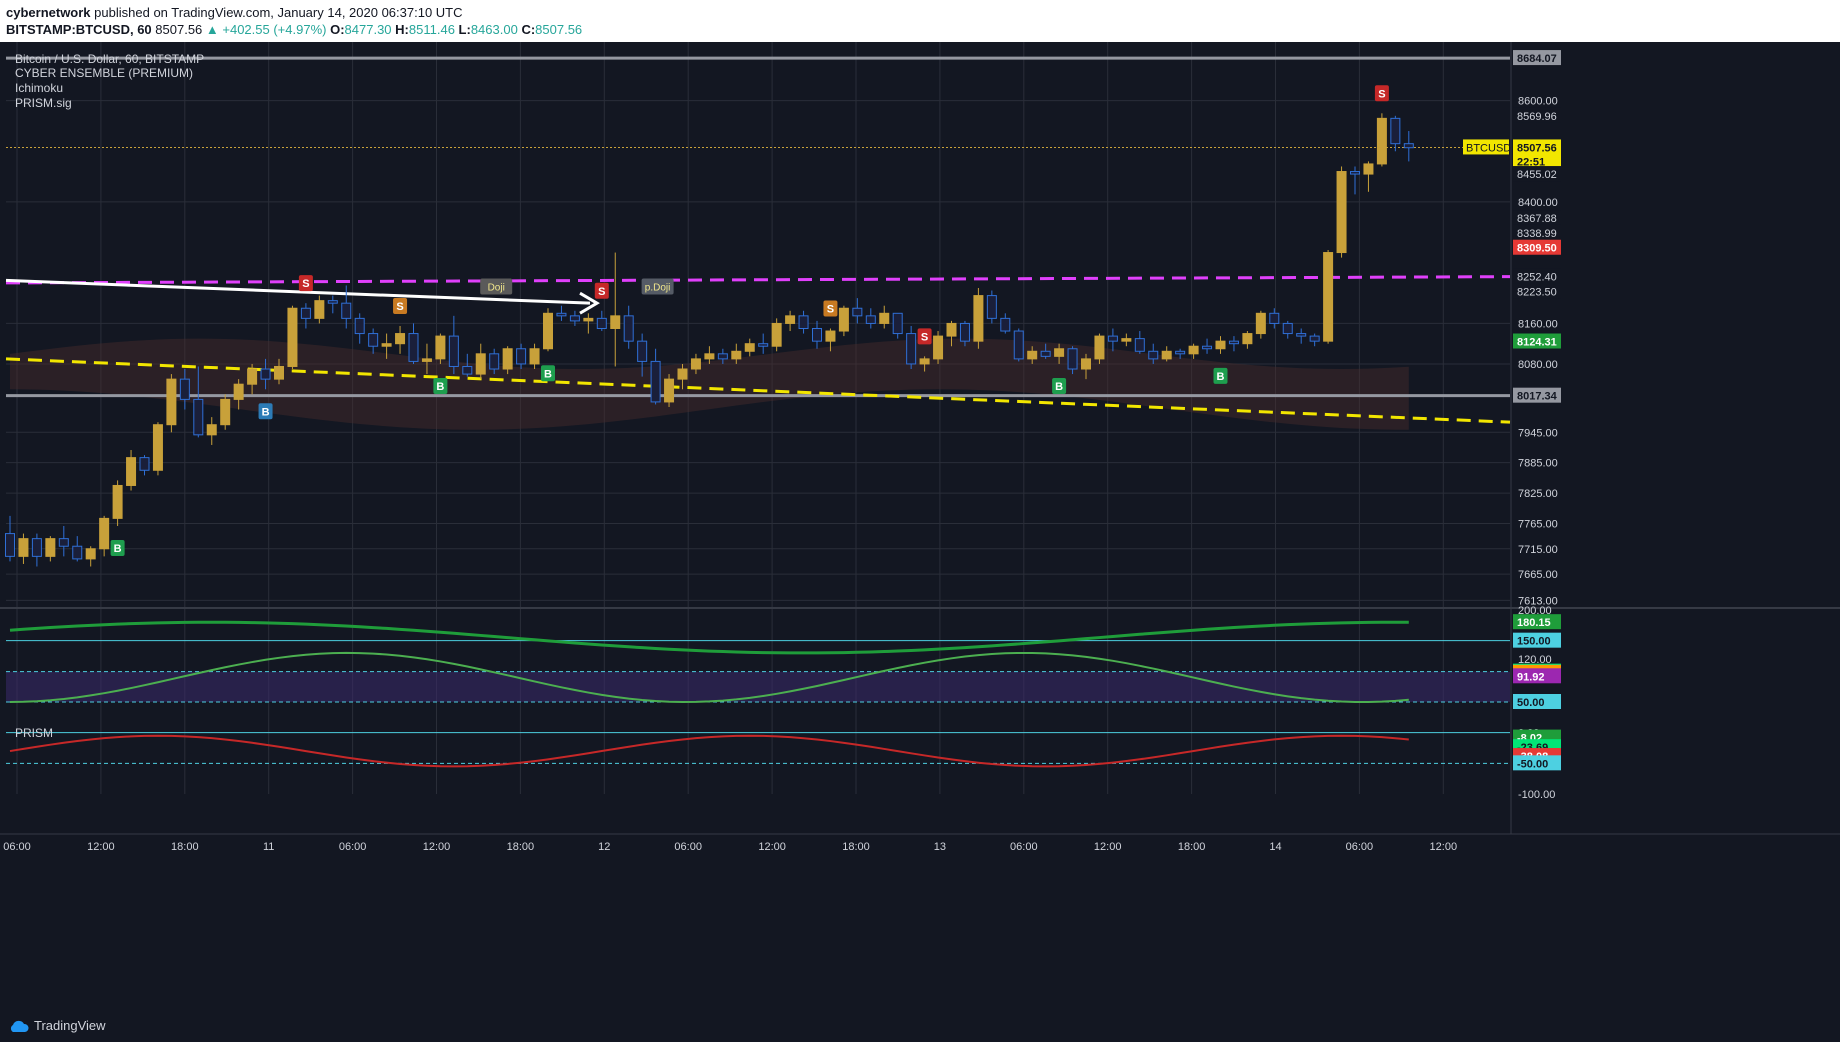 The width and height of the screenshot is (1840, 1042). What do you see at coordinates (1275, 847) in the screenshot?
I see `x-tick-label: 14` at bounding box center [1275, 847].